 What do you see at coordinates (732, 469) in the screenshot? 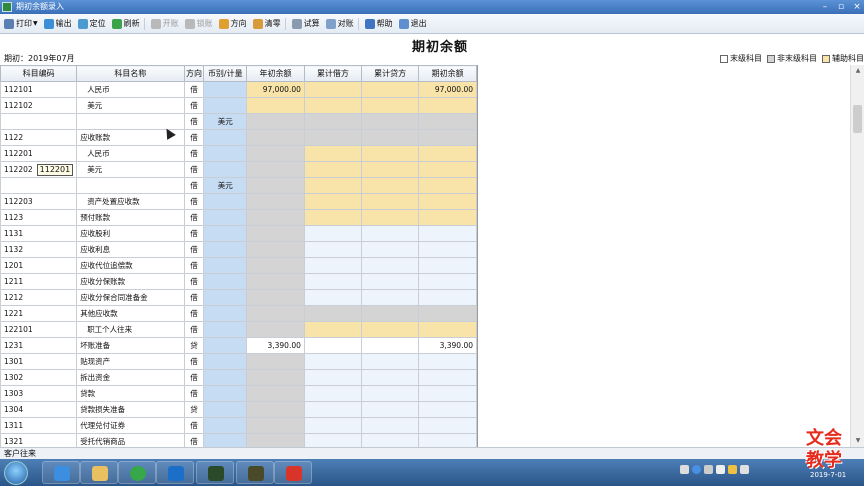
I see `flag-icon` at bounding box center [732, 469].